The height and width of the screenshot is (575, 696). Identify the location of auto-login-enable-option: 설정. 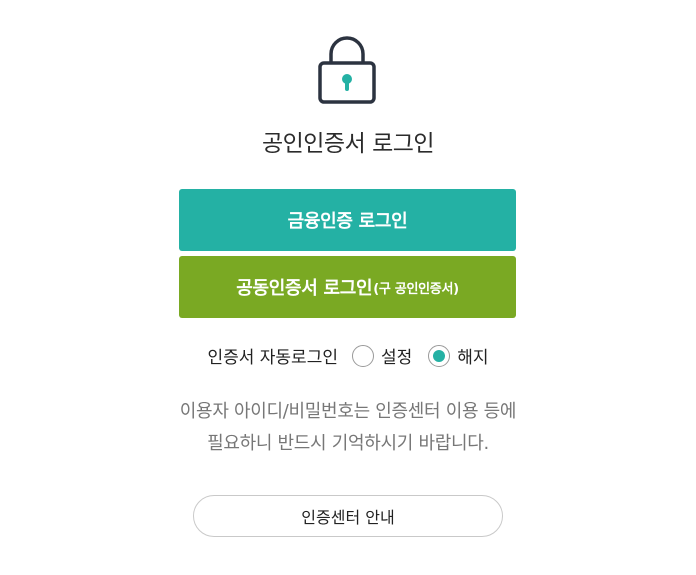
(382, 355).